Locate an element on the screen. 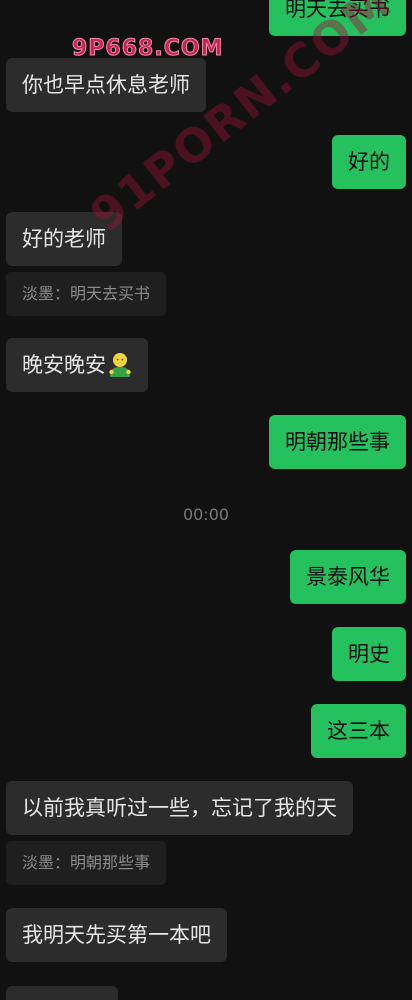 This screenshot has height=1000, width=412. message-bubble-incoming: 你也早点休息老师 is located at coordinates (106, 85).